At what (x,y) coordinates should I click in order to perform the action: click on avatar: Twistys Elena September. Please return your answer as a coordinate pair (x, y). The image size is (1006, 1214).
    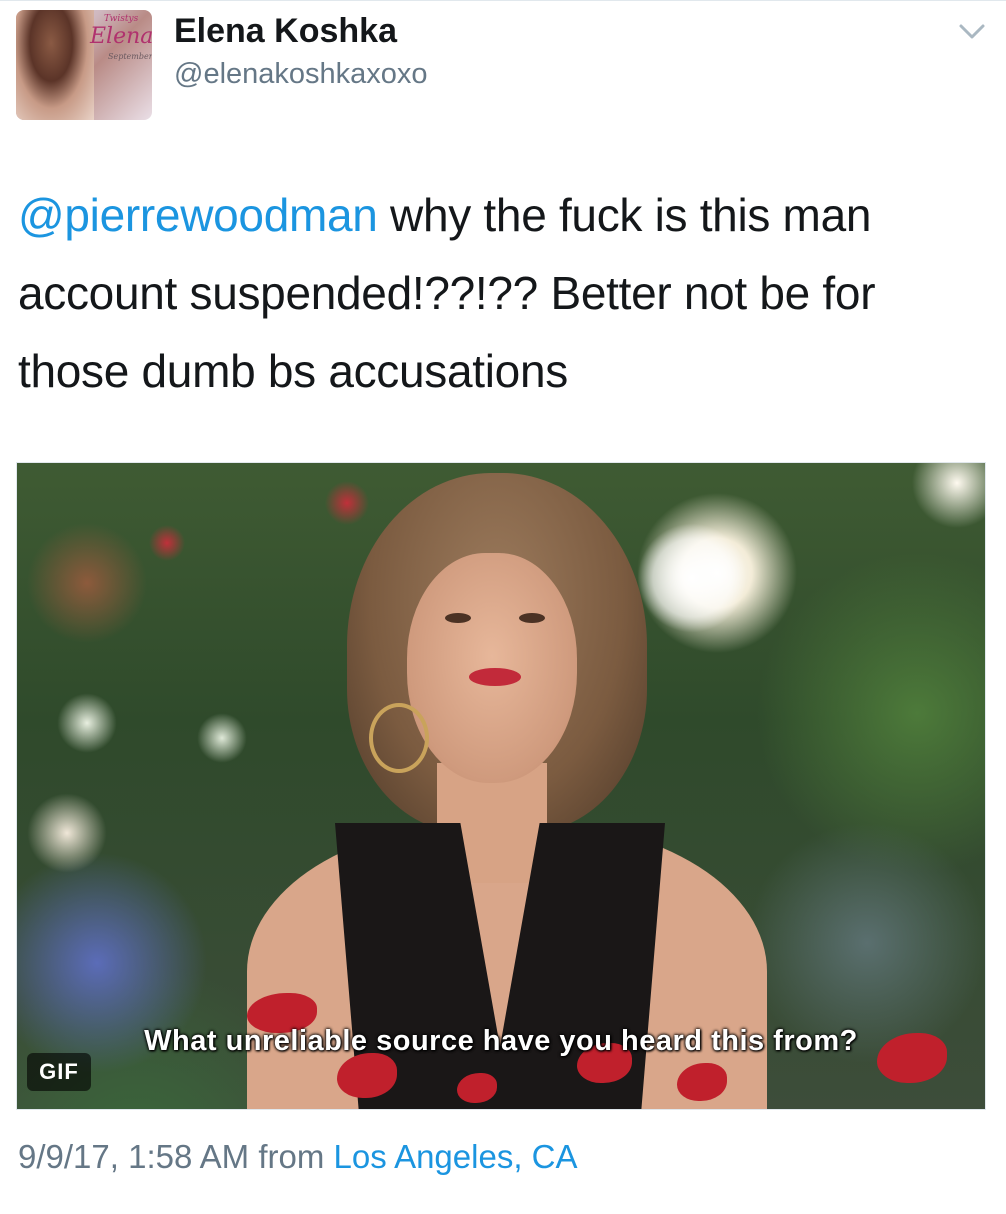
    Looking at the image, I should click on (84, 65).